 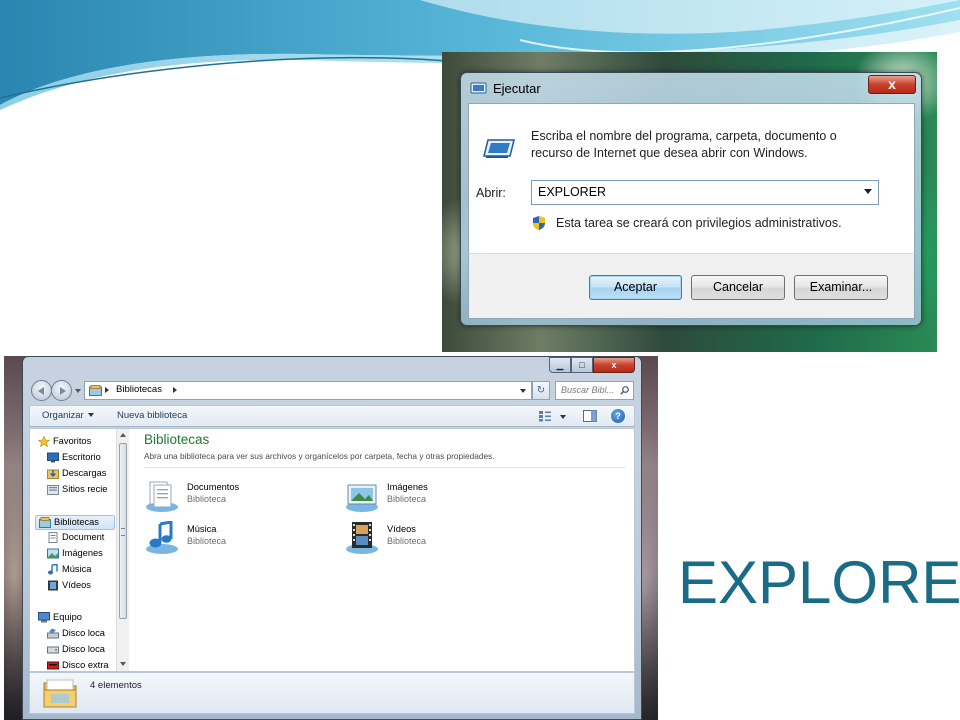 What do you see at coordinates (162, 496) in the screenshot?
I see `documents-library-icon` at bounding box center [162, 496].